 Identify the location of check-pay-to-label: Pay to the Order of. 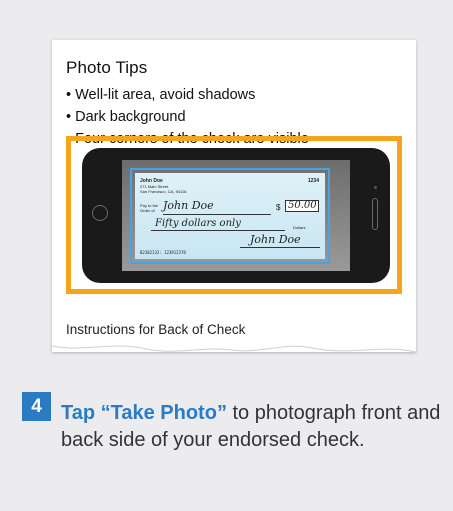
(149, 208).